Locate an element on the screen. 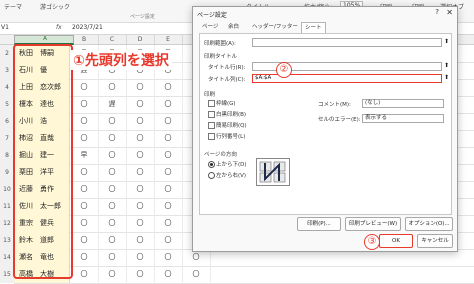 The width and height of the screenshot is (474, 284). title-cols-label: タイトル列(C): is located at coordinates (227, 80).